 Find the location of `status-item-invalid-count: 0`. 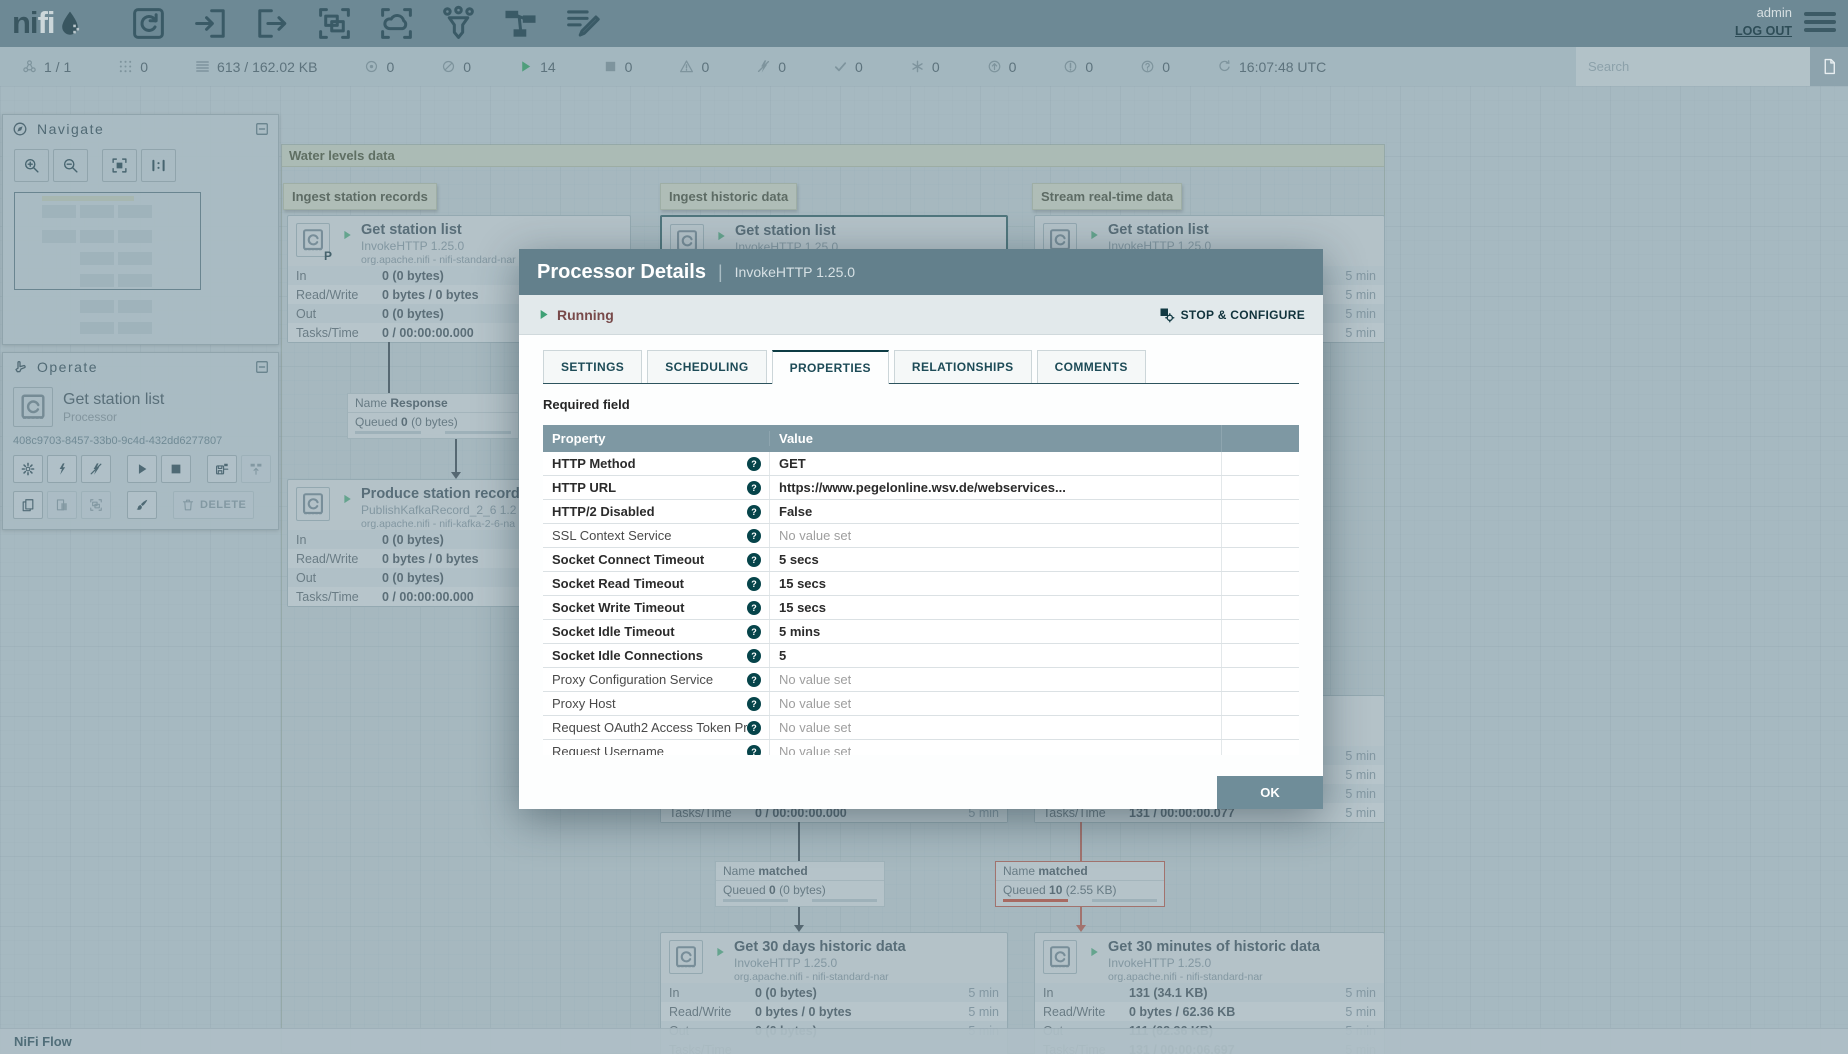

status-item-invalid-count: 0 is located at coordinates (694, 67).